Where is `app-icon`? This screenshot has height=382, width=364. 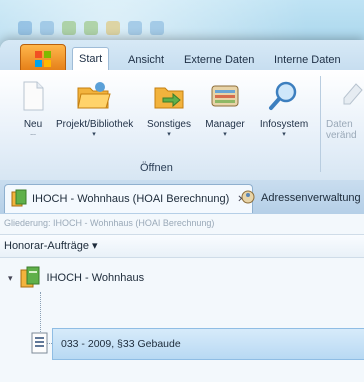 app-icon is located at coordinates (25, 28).